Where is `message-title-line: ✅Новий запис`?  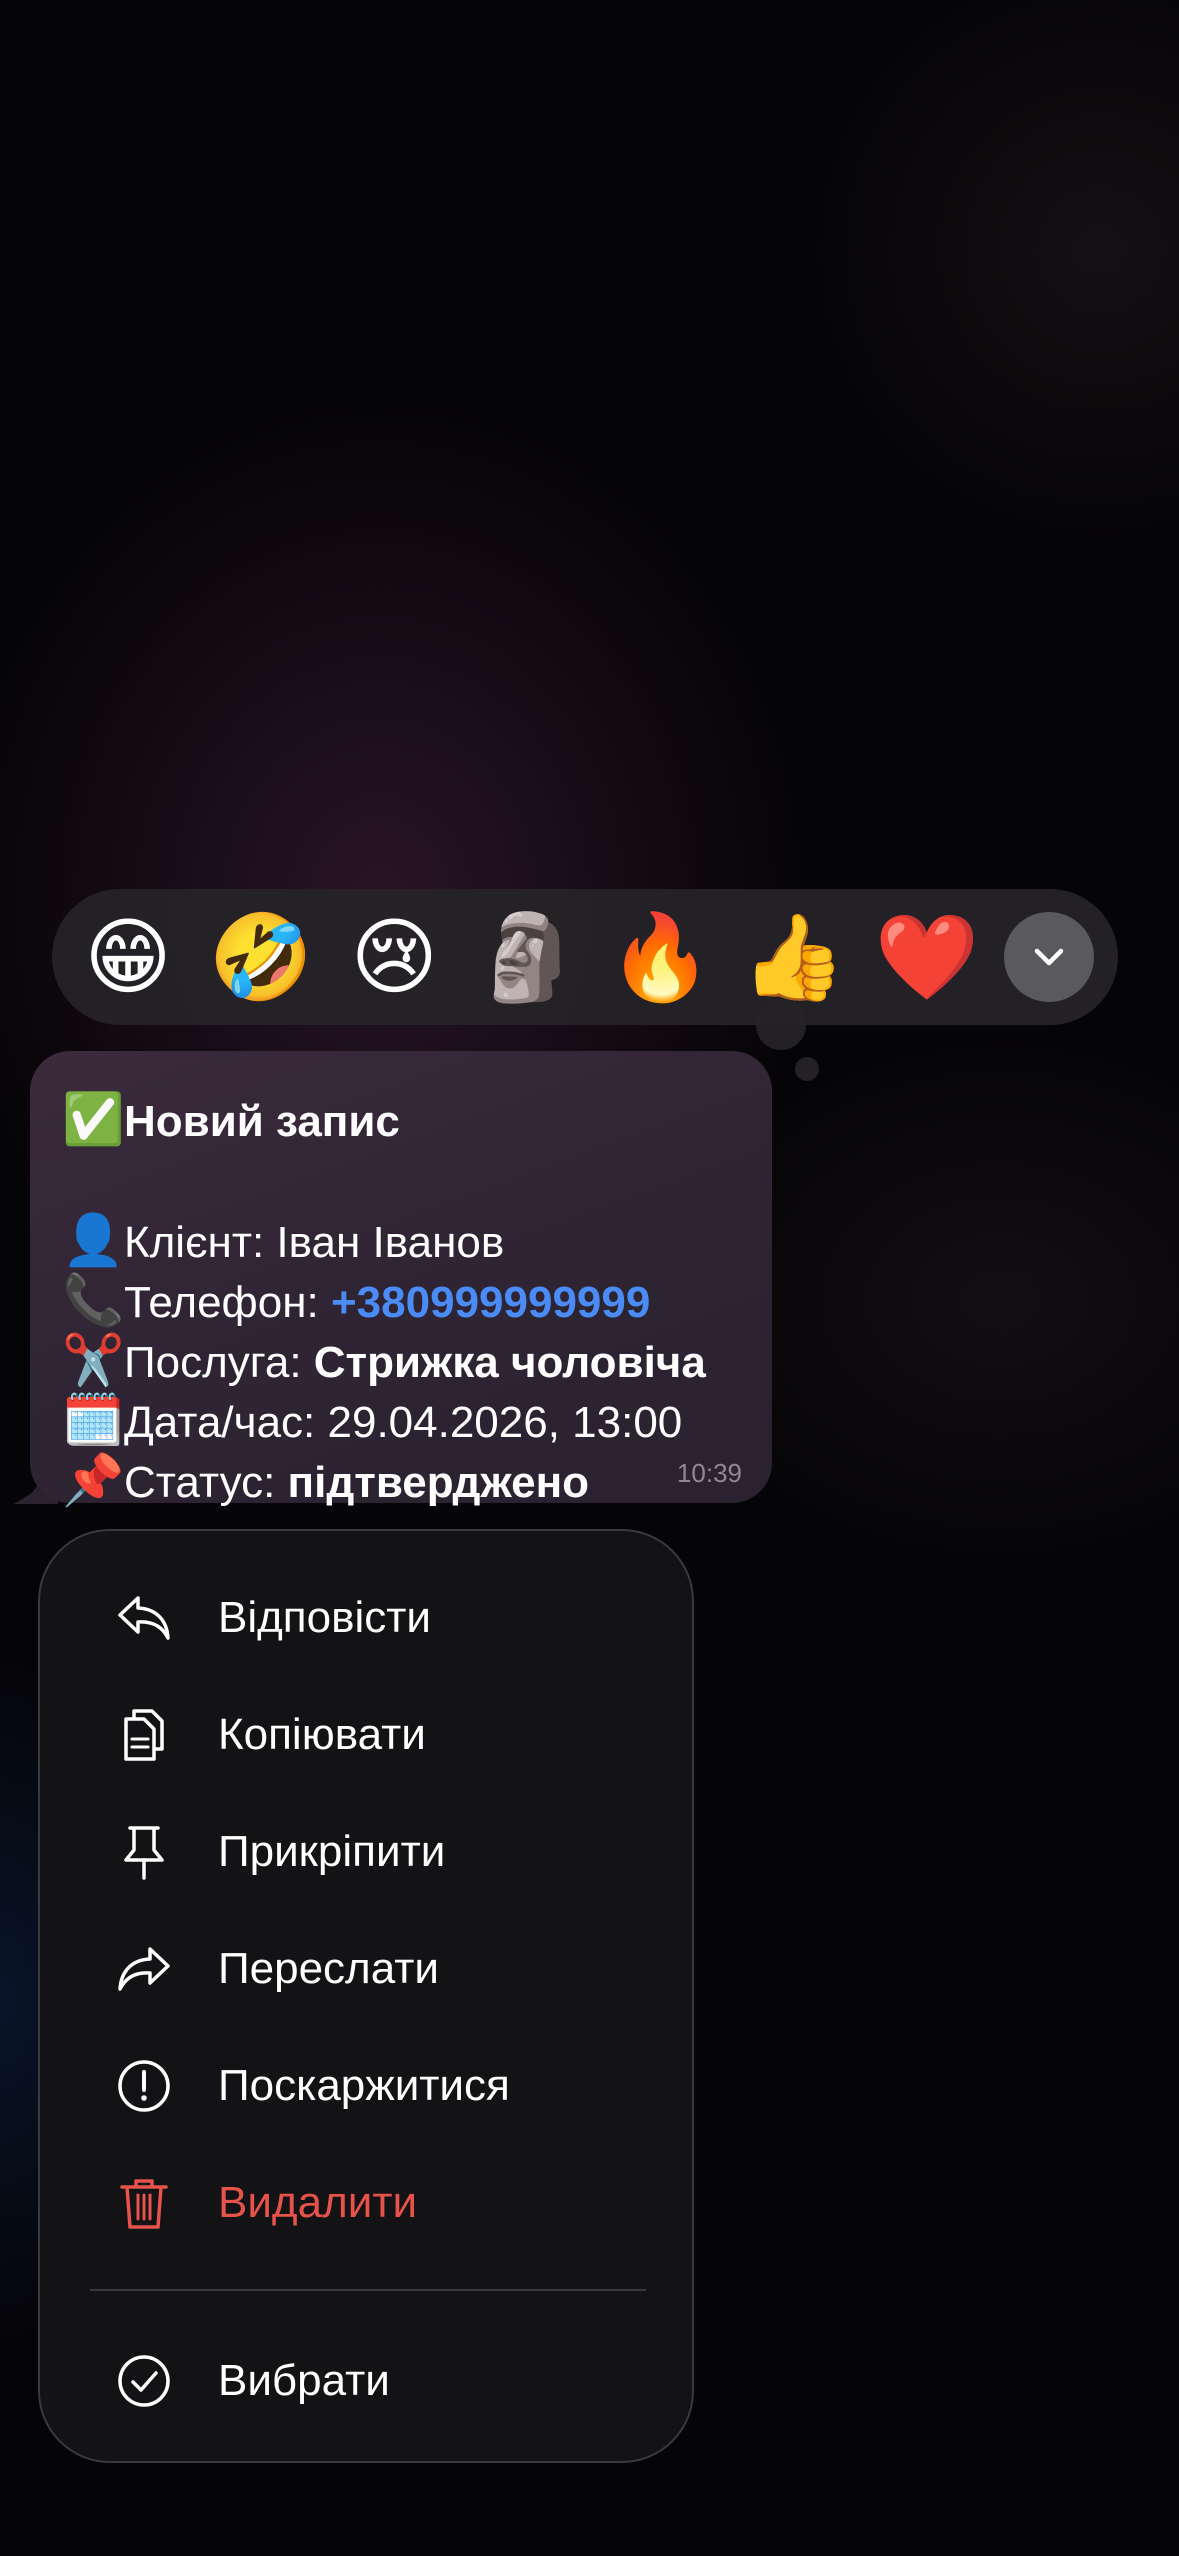 message-title-line: ✅Новий запис is located at coordinates (231, 1120).